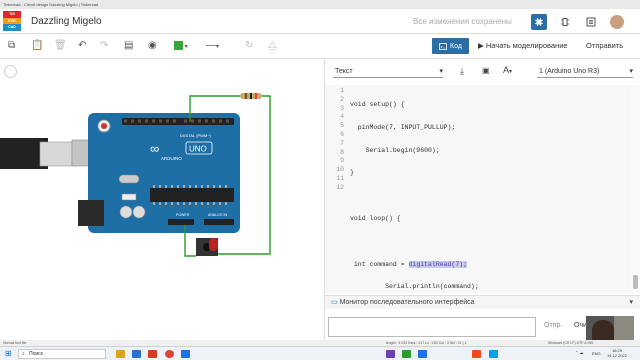  I want to click on device-select: 1 (Arduino Uno R3) ▾, so click(585, 71).